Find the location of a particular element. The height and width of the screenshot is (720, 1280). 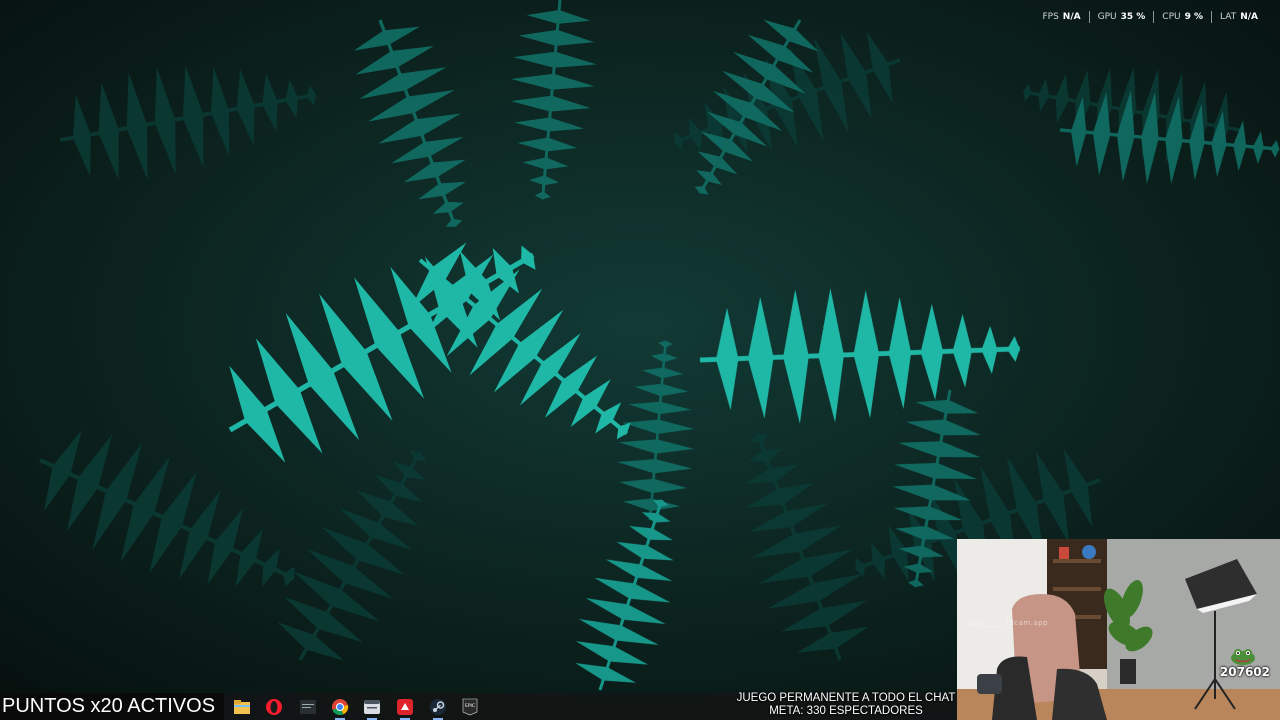

cmd-app-icon is located at coordinates (308, 707).